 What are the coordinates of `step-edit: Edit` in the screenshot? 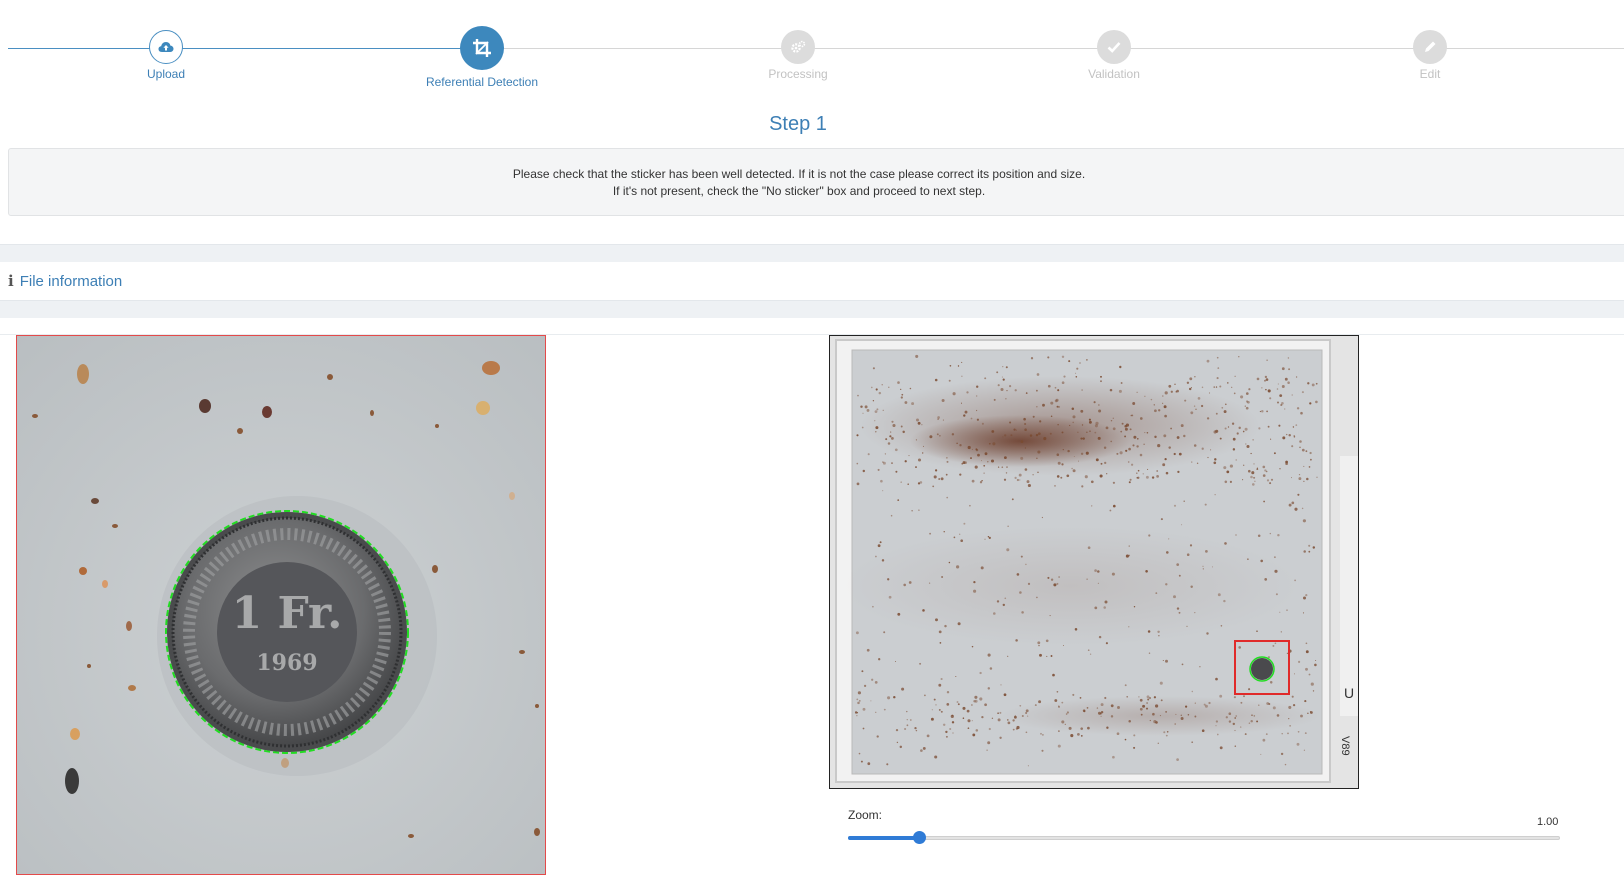 It's located at (1430, 55).